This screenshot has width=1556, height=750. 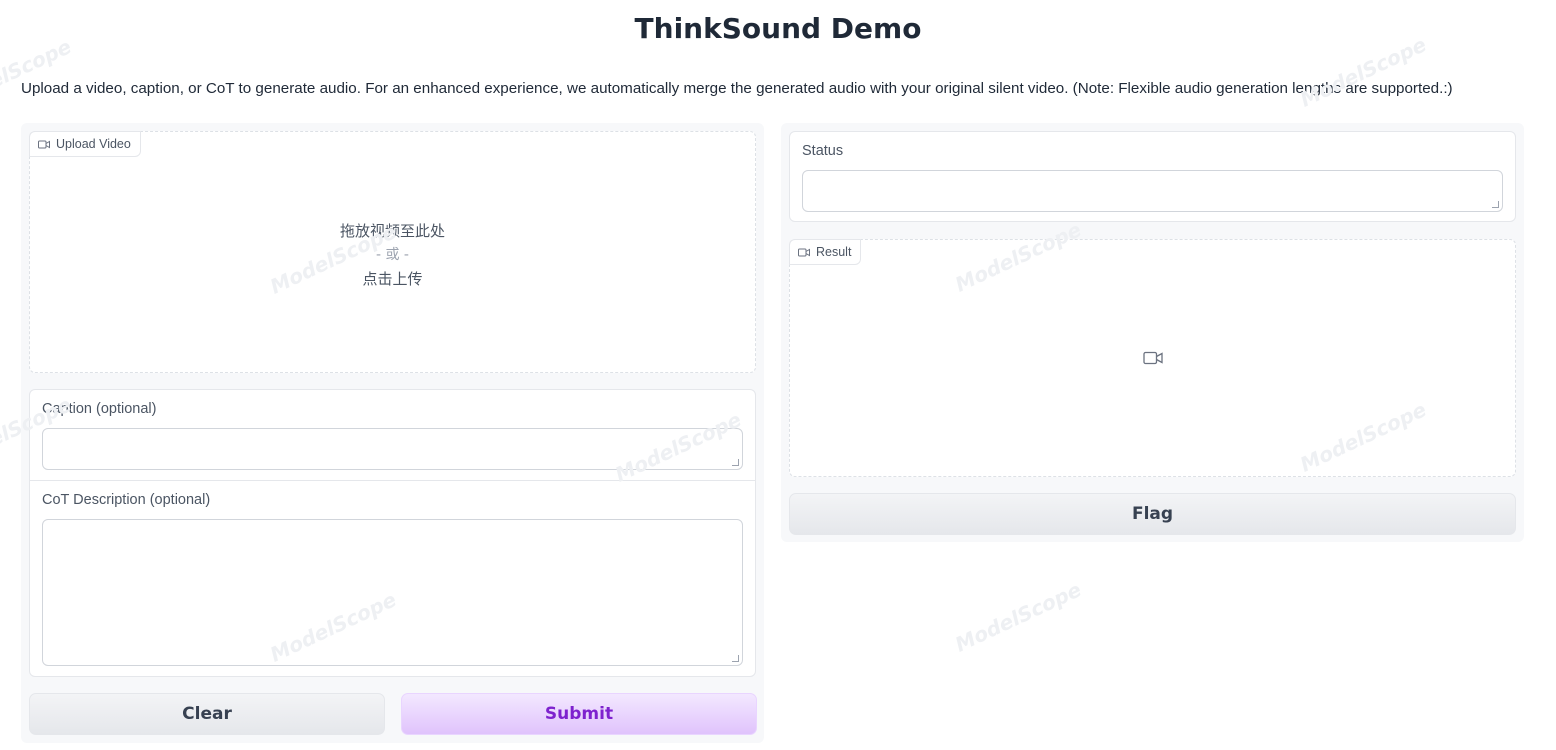 I want to click on cot-description-input, so click(x=392, y=592).